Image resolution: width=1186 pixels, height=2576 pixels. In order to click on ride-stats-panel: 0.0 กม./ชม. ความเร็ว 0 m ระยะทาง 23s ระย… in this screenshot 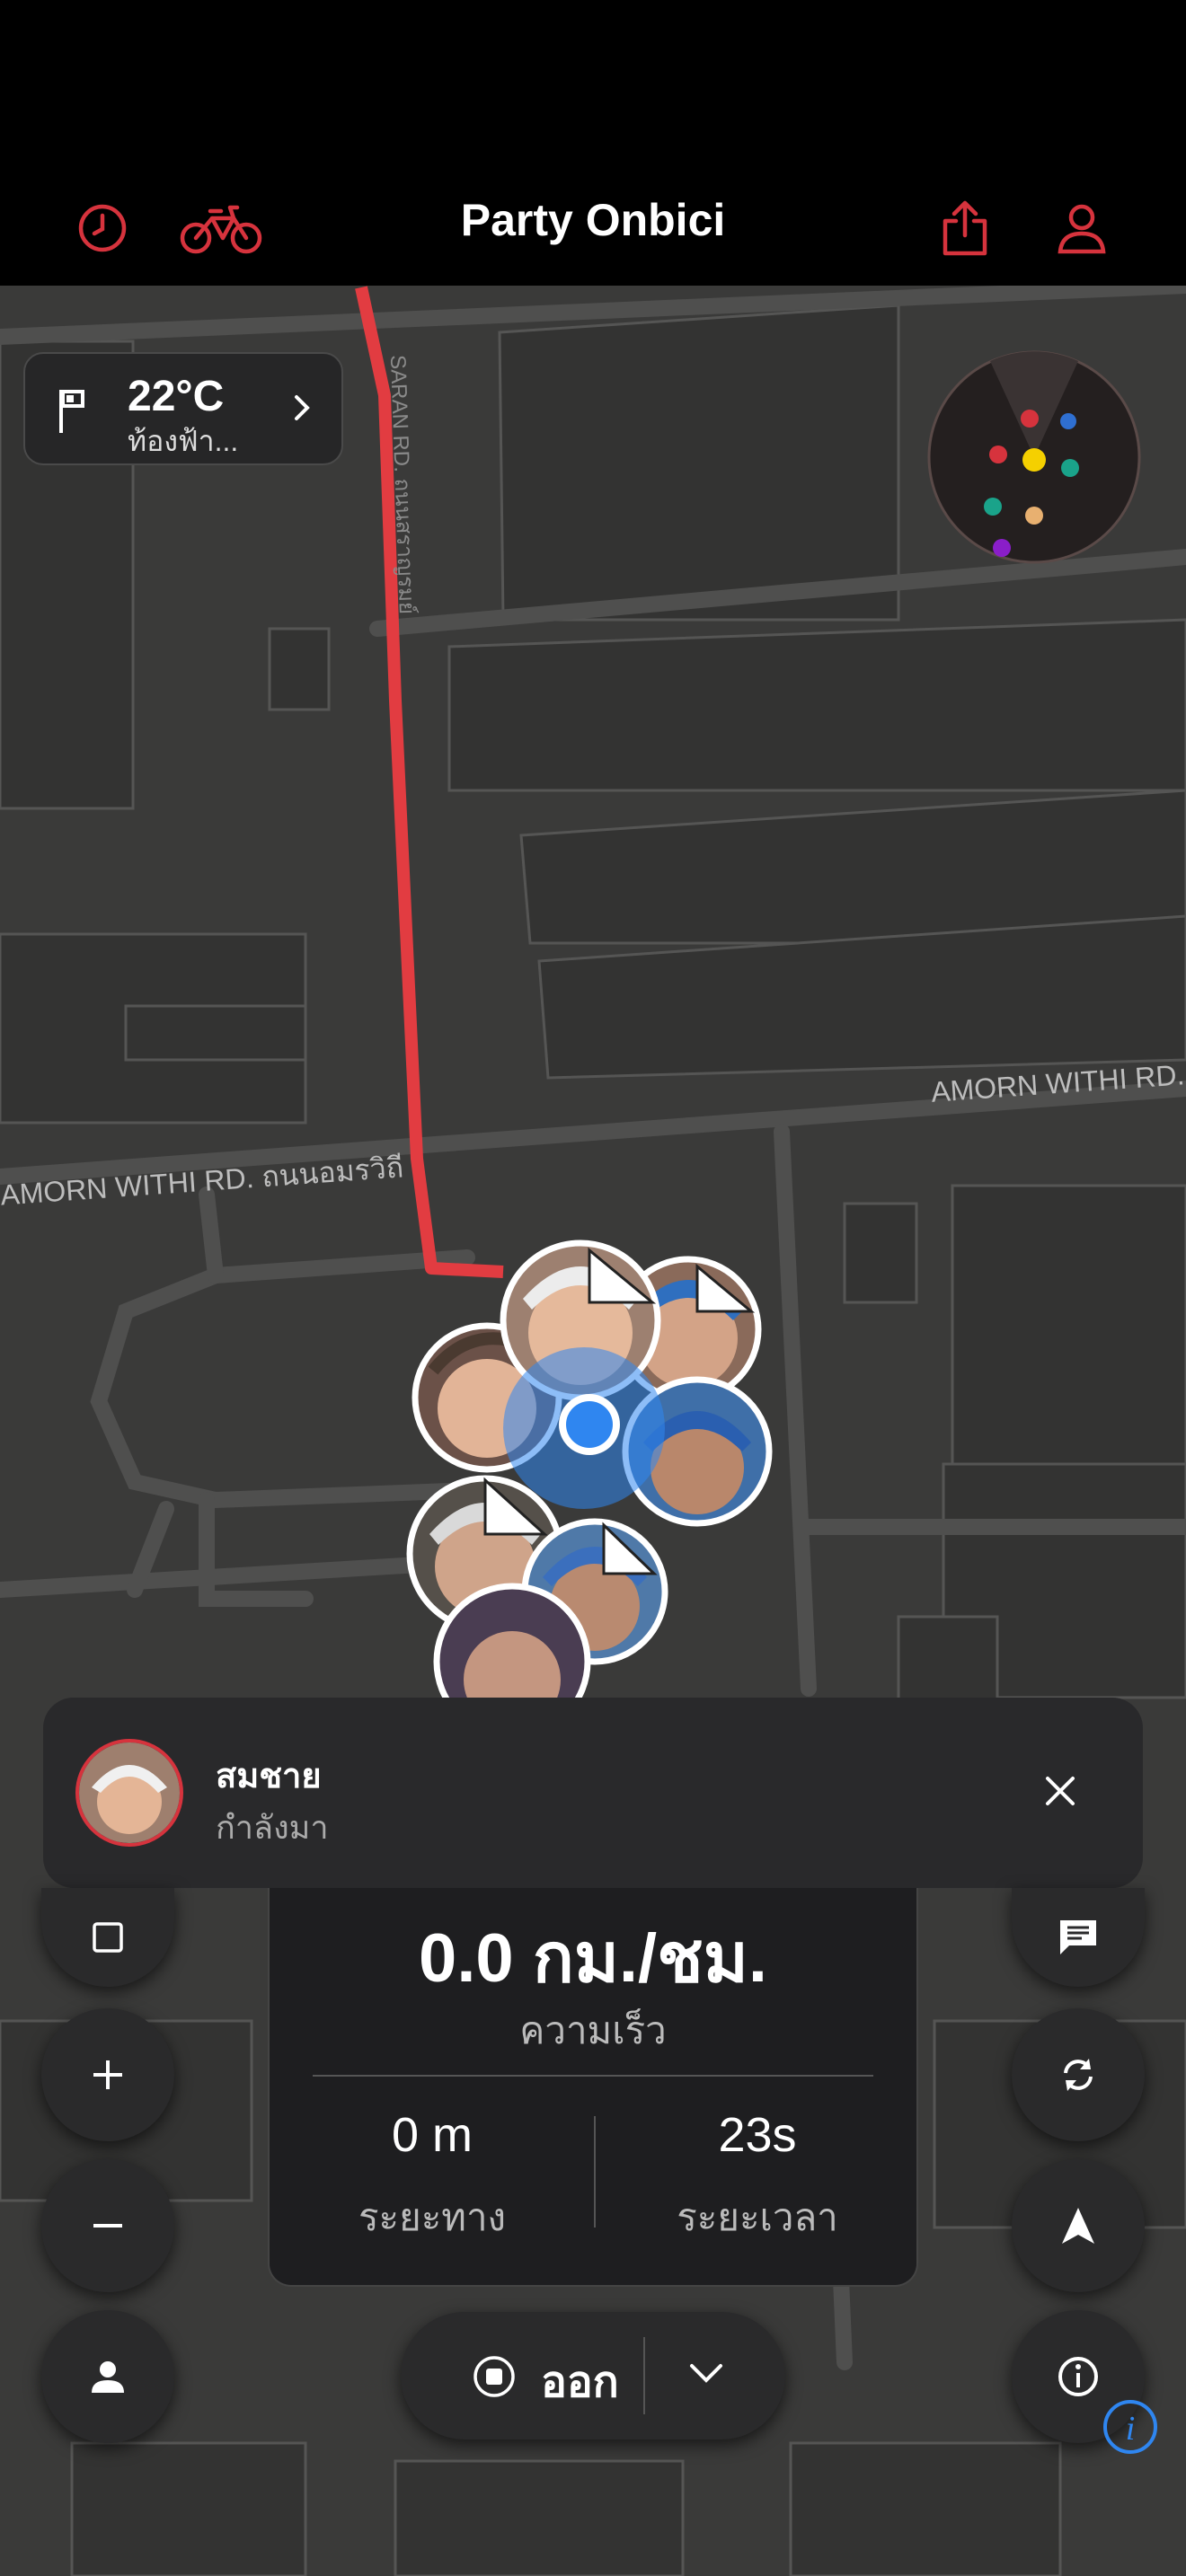, I will do `click(593, 2087)`.